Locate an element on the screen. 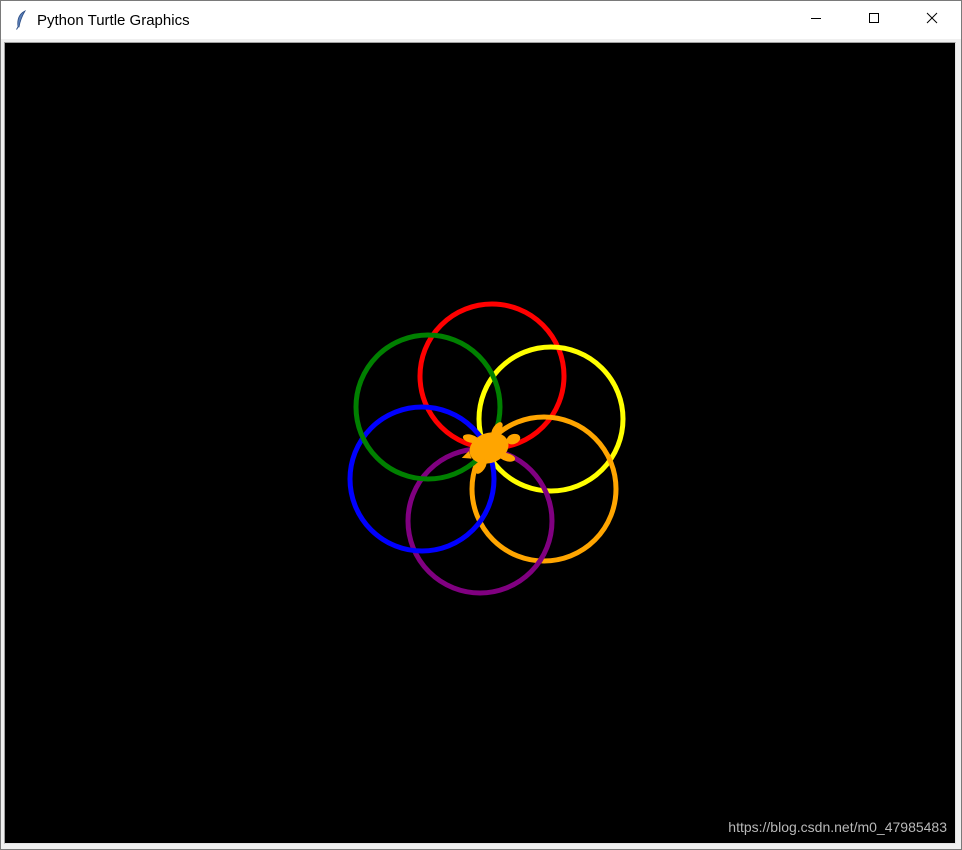  close-button is located at coordinates (932, 20).